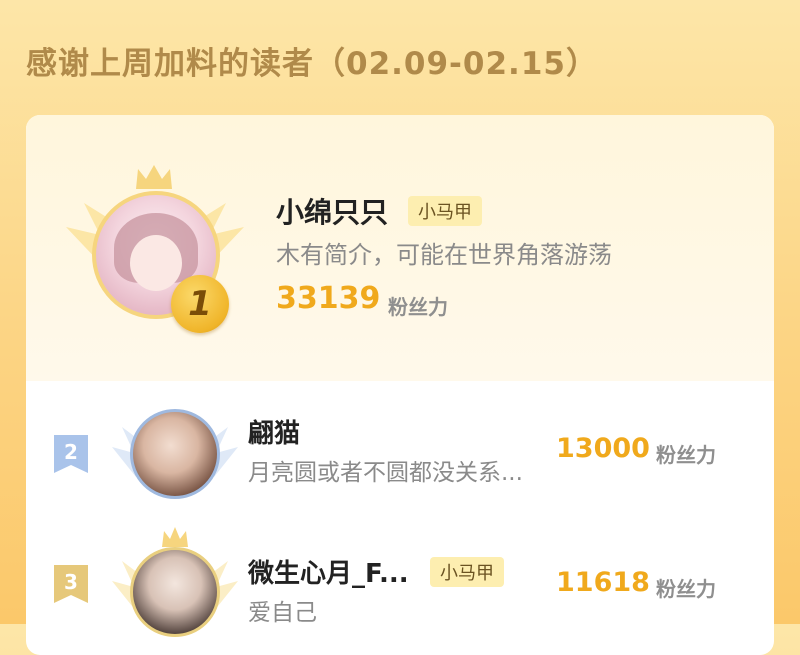 Image resolution: width=800 pixels, height=655 pixels. I want to click on reader-bio: 爱自己, so click(282, 613).